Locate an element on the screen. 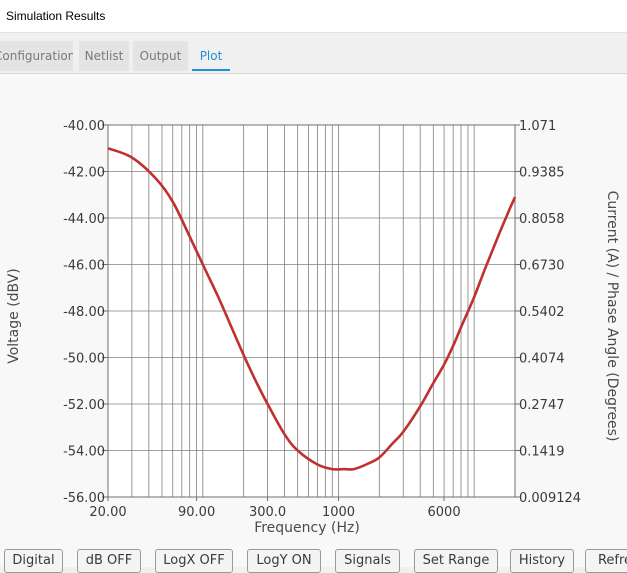 The height and width of the screenshot is (573, 627). y-right-tick-label: 0.2747 is located at coordinates (542, 405).